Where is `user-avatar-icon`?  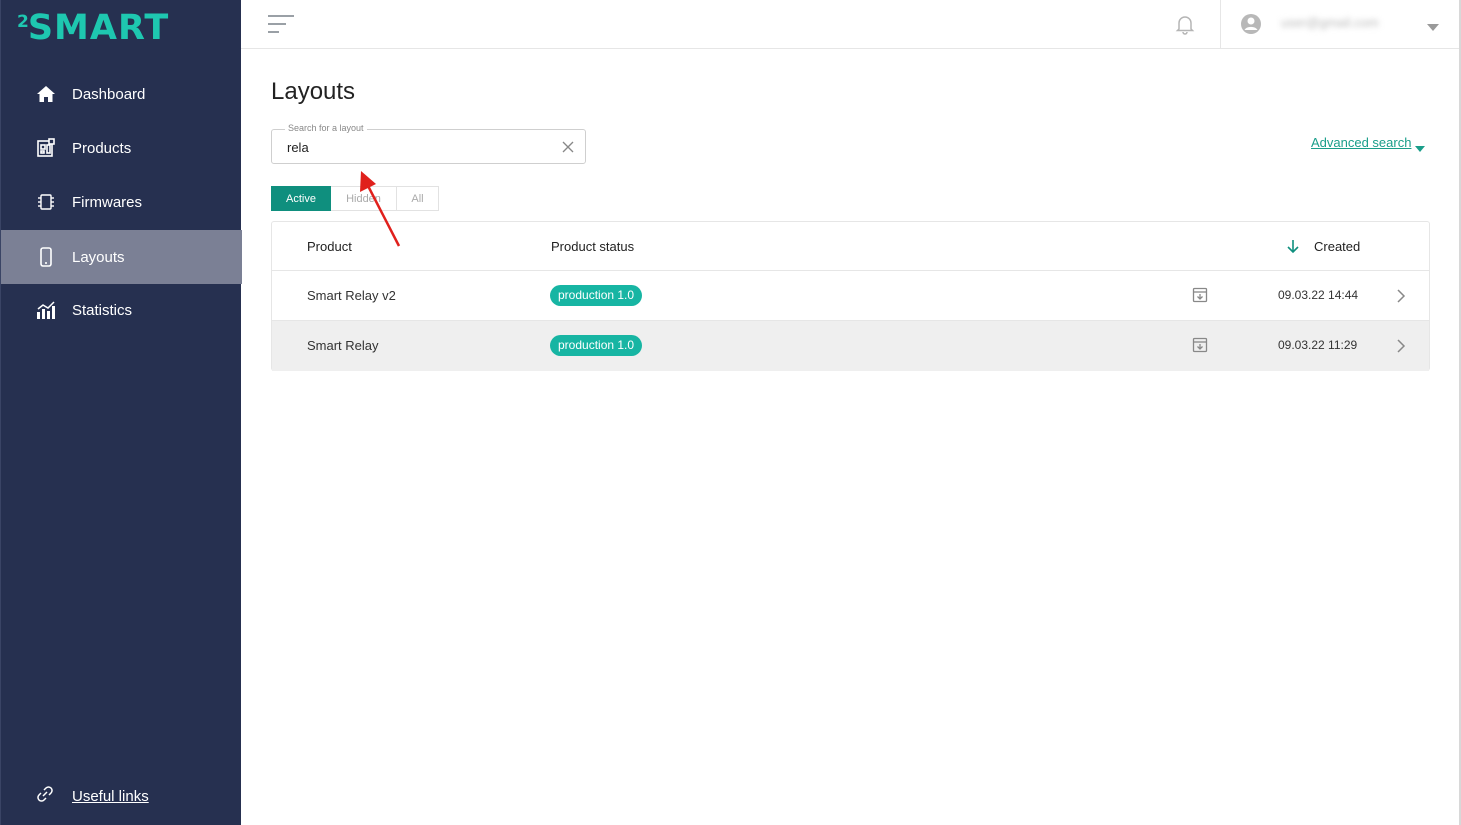
user-avatar-icon is located at coordinates (1251, 24).